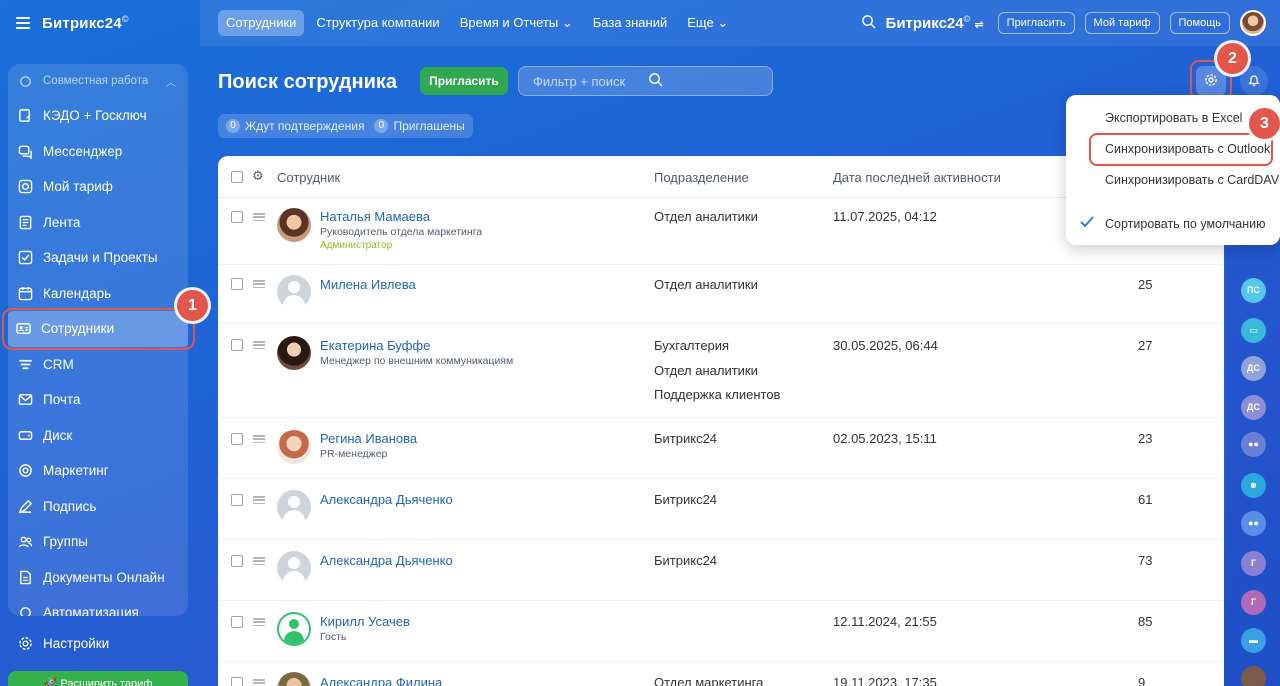 Image resolution: width=1280 pixels, height=686 pixels. What do you see at coordinates (721, 631) in the screenshot?
I see `table-row: Кирилл Усачев Гость 12.11.2024, 21:55 85` at bounding box center [721, 631].